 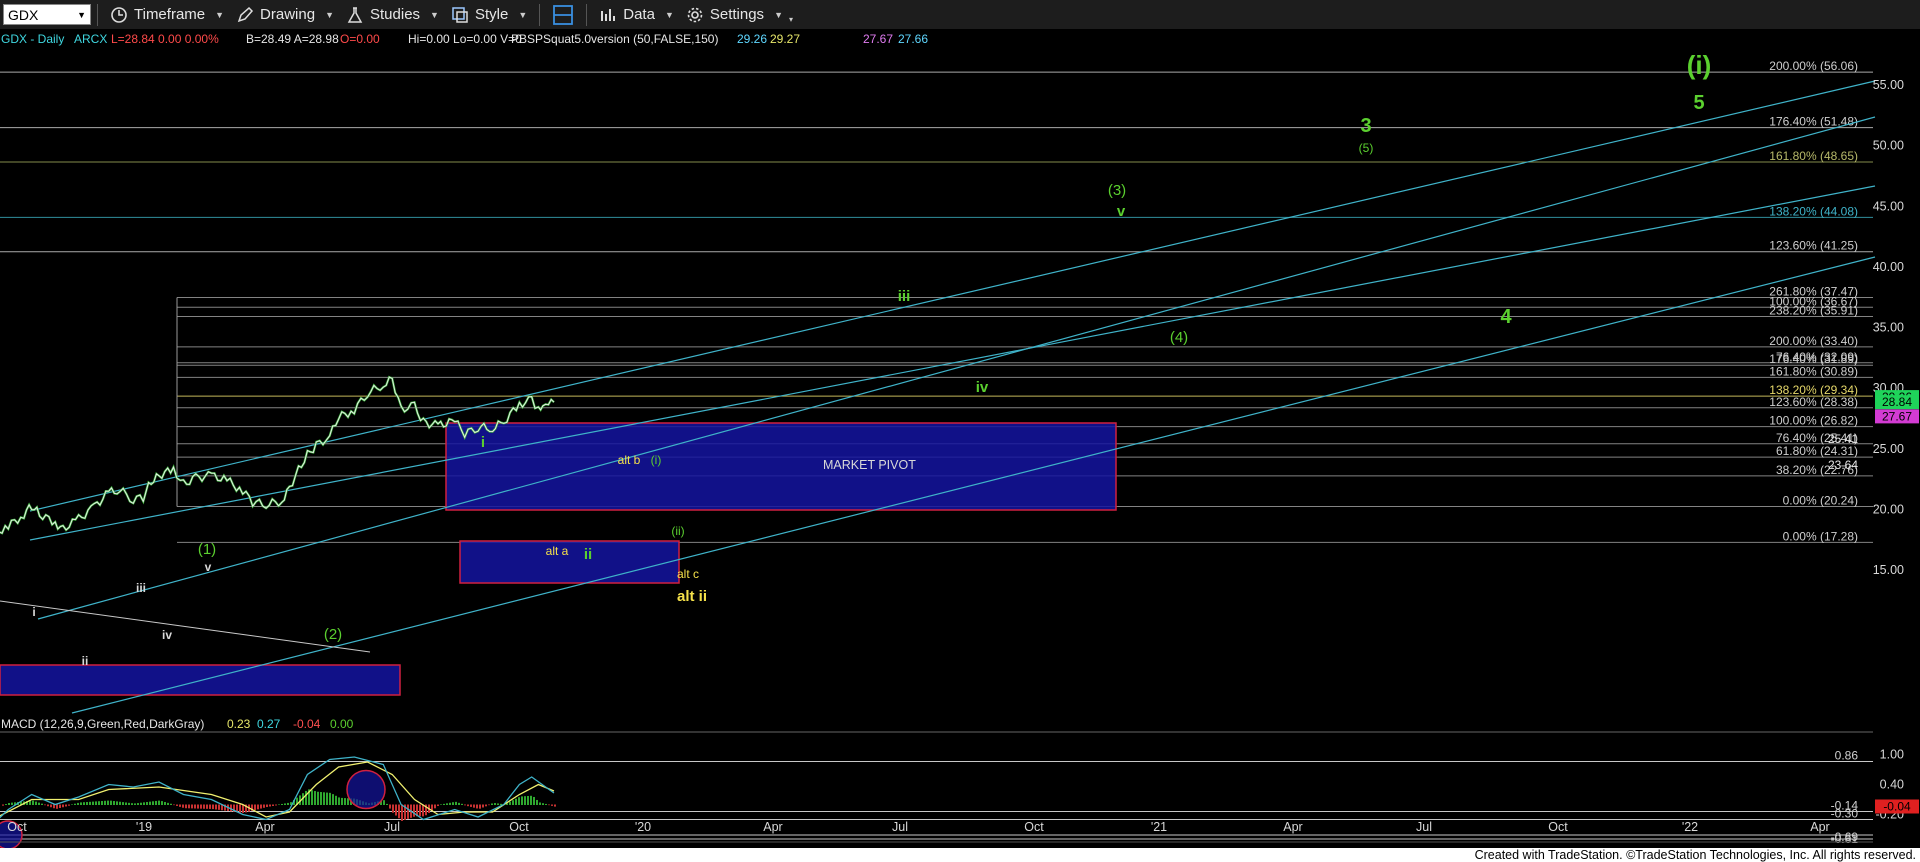 What do you see at coordinates (1892, 785) in the screenshot?
I see `macd-axis-tick: 0.40` at bounding box center [1892, 785].